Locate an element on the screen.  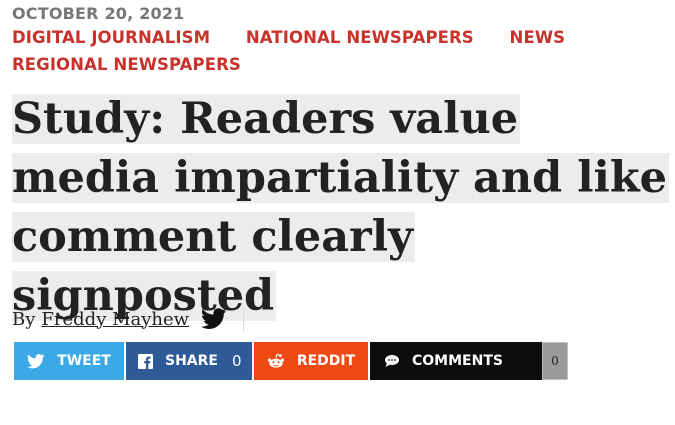
share-bar: TWEET SHARE 0 REDDIT COMMENTS 0 is located at coordinates (291, 361).